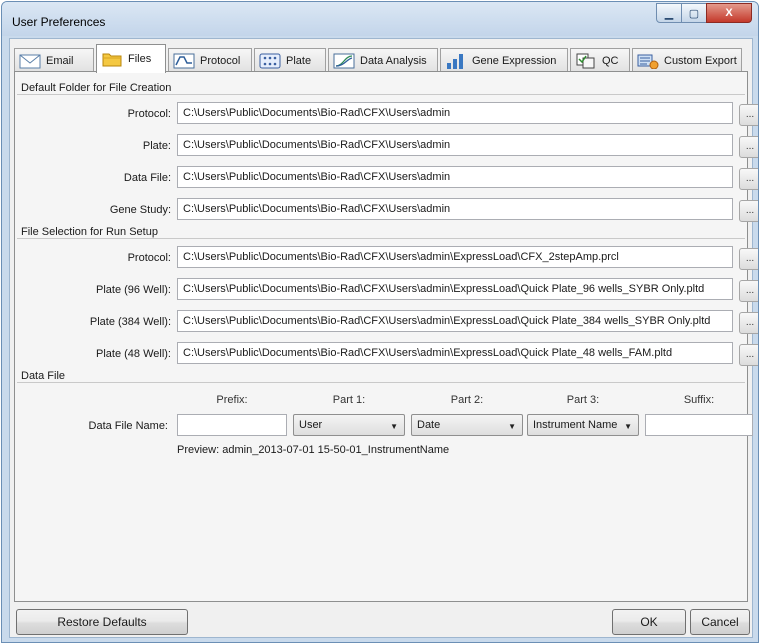 This screenshot has width=760, height=644. I want to click on restore-defaults-button: Restore Defaults, so click(102, 622).